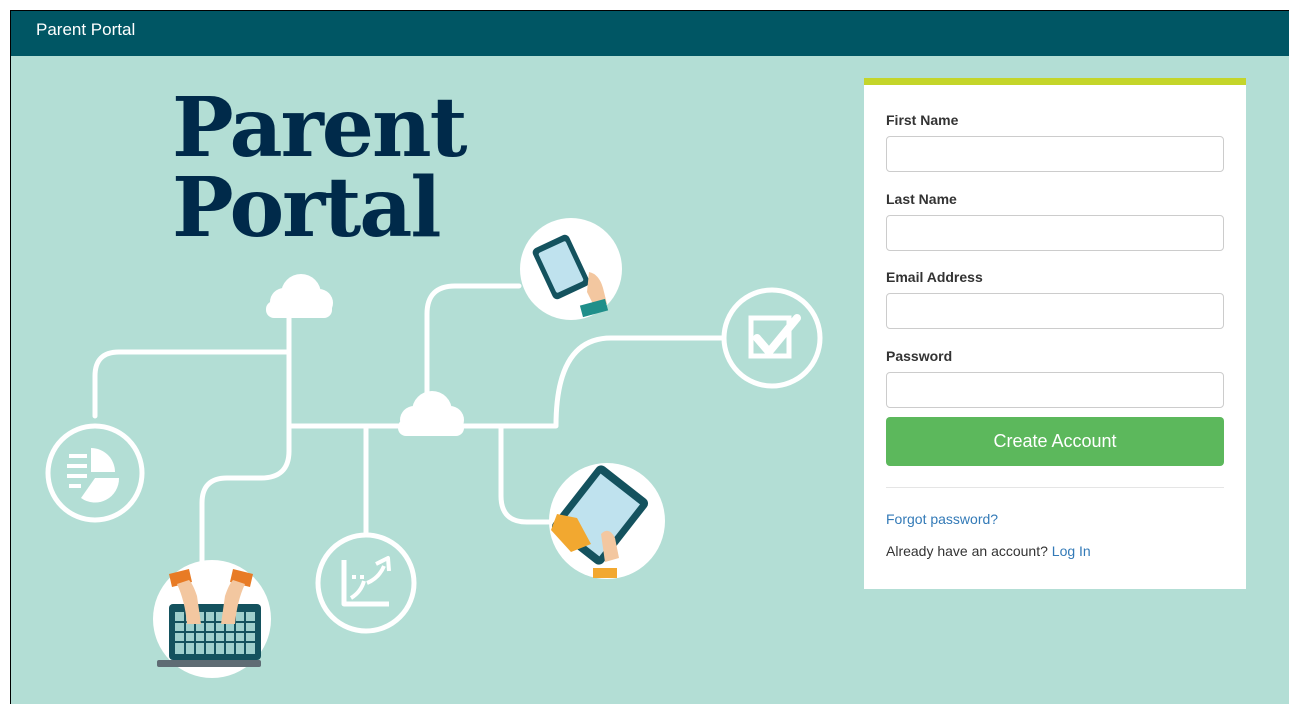  What do you see at coordinates (921, 199) in the screenshot?
I see `last-name-label: Last Name` at bounding box center [921, 199].